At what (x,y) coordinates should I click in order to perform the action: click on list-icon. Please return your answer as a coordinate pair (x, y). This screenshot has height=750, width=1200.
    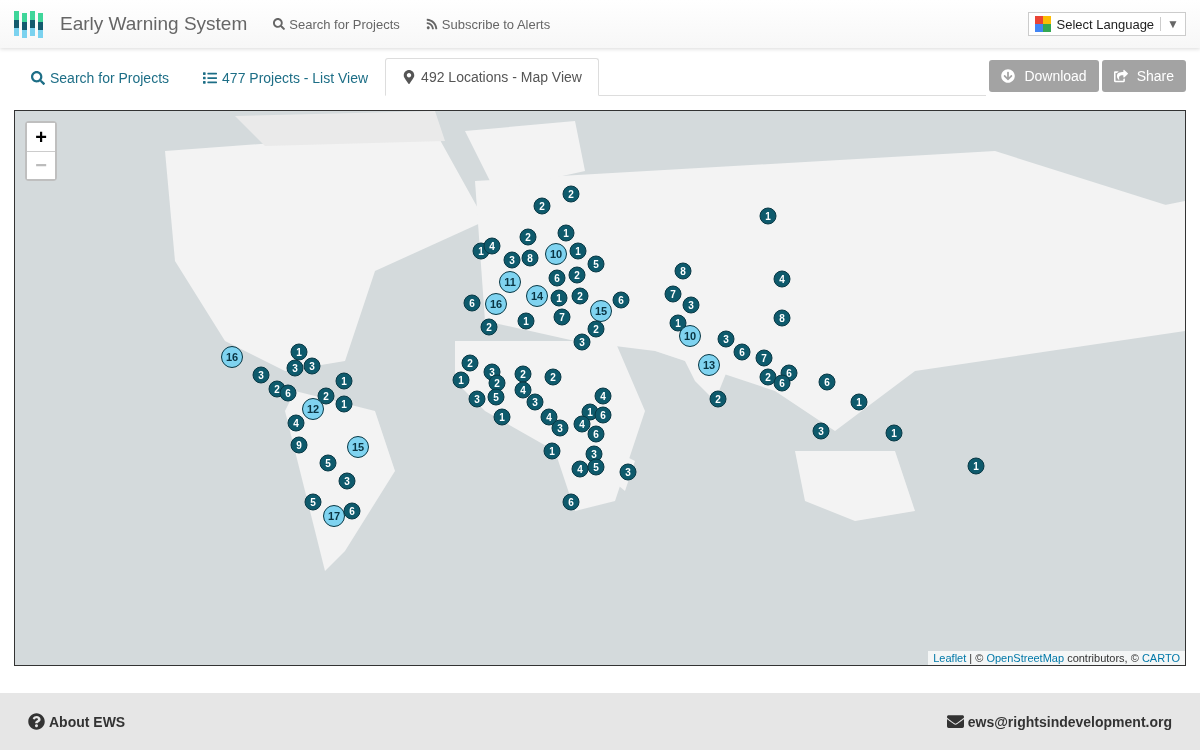
    Looking at the image, I should click on (210, 77).